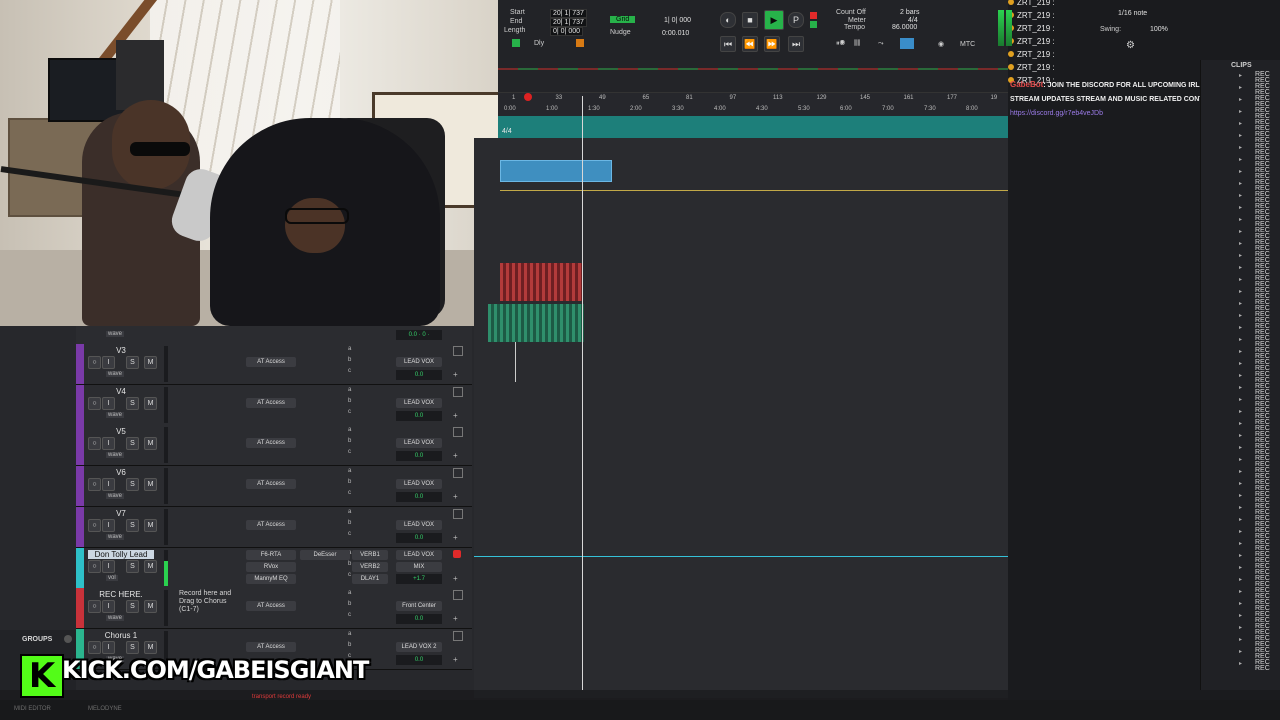  Describe the element at coordinates (750, 44) in the screenshot. I see `rewind-button: ⏪` at that location.